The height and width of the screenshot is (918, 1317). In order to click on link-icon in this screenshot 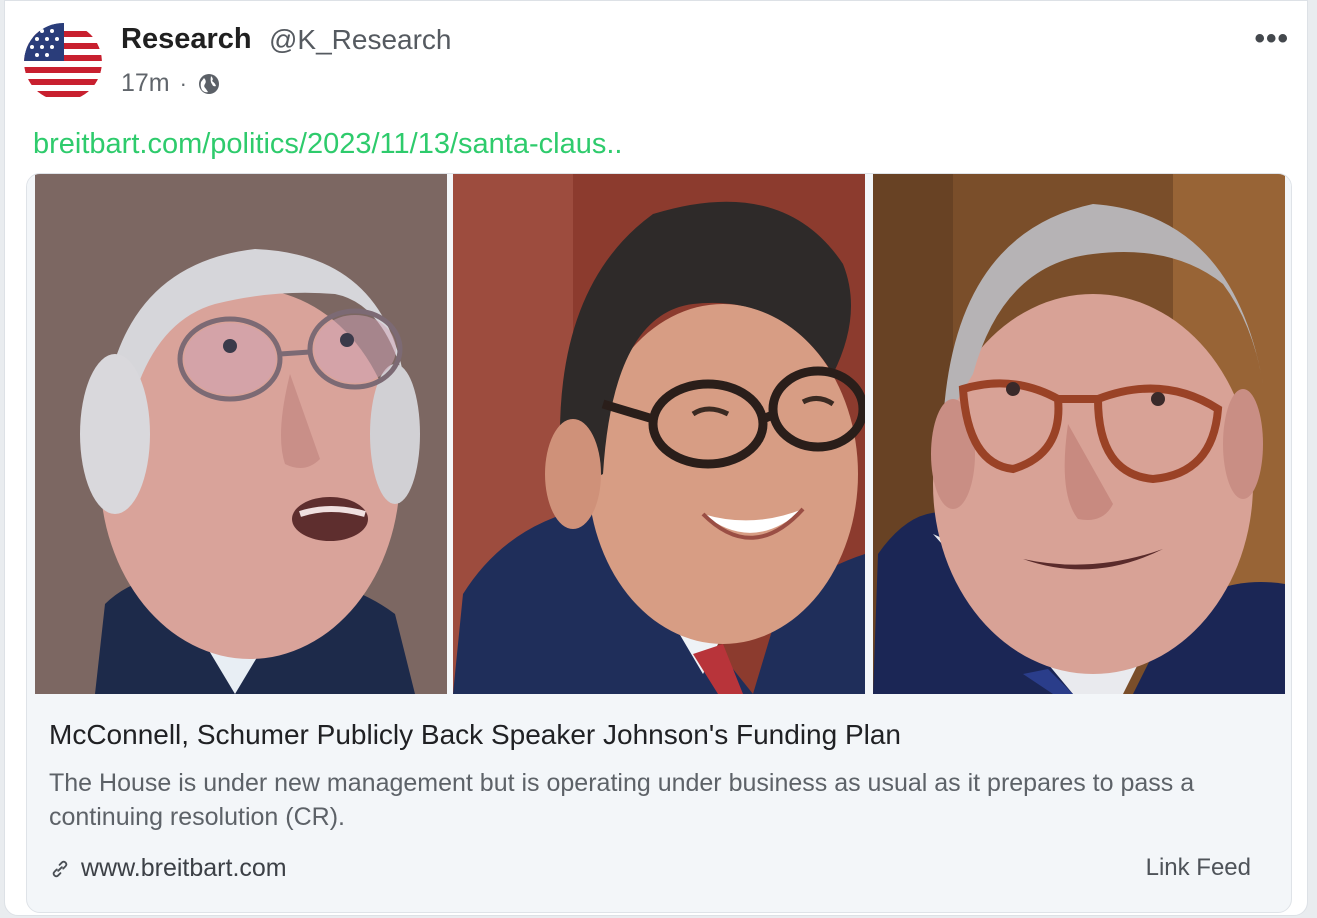, I will do `click(60, 868)`.